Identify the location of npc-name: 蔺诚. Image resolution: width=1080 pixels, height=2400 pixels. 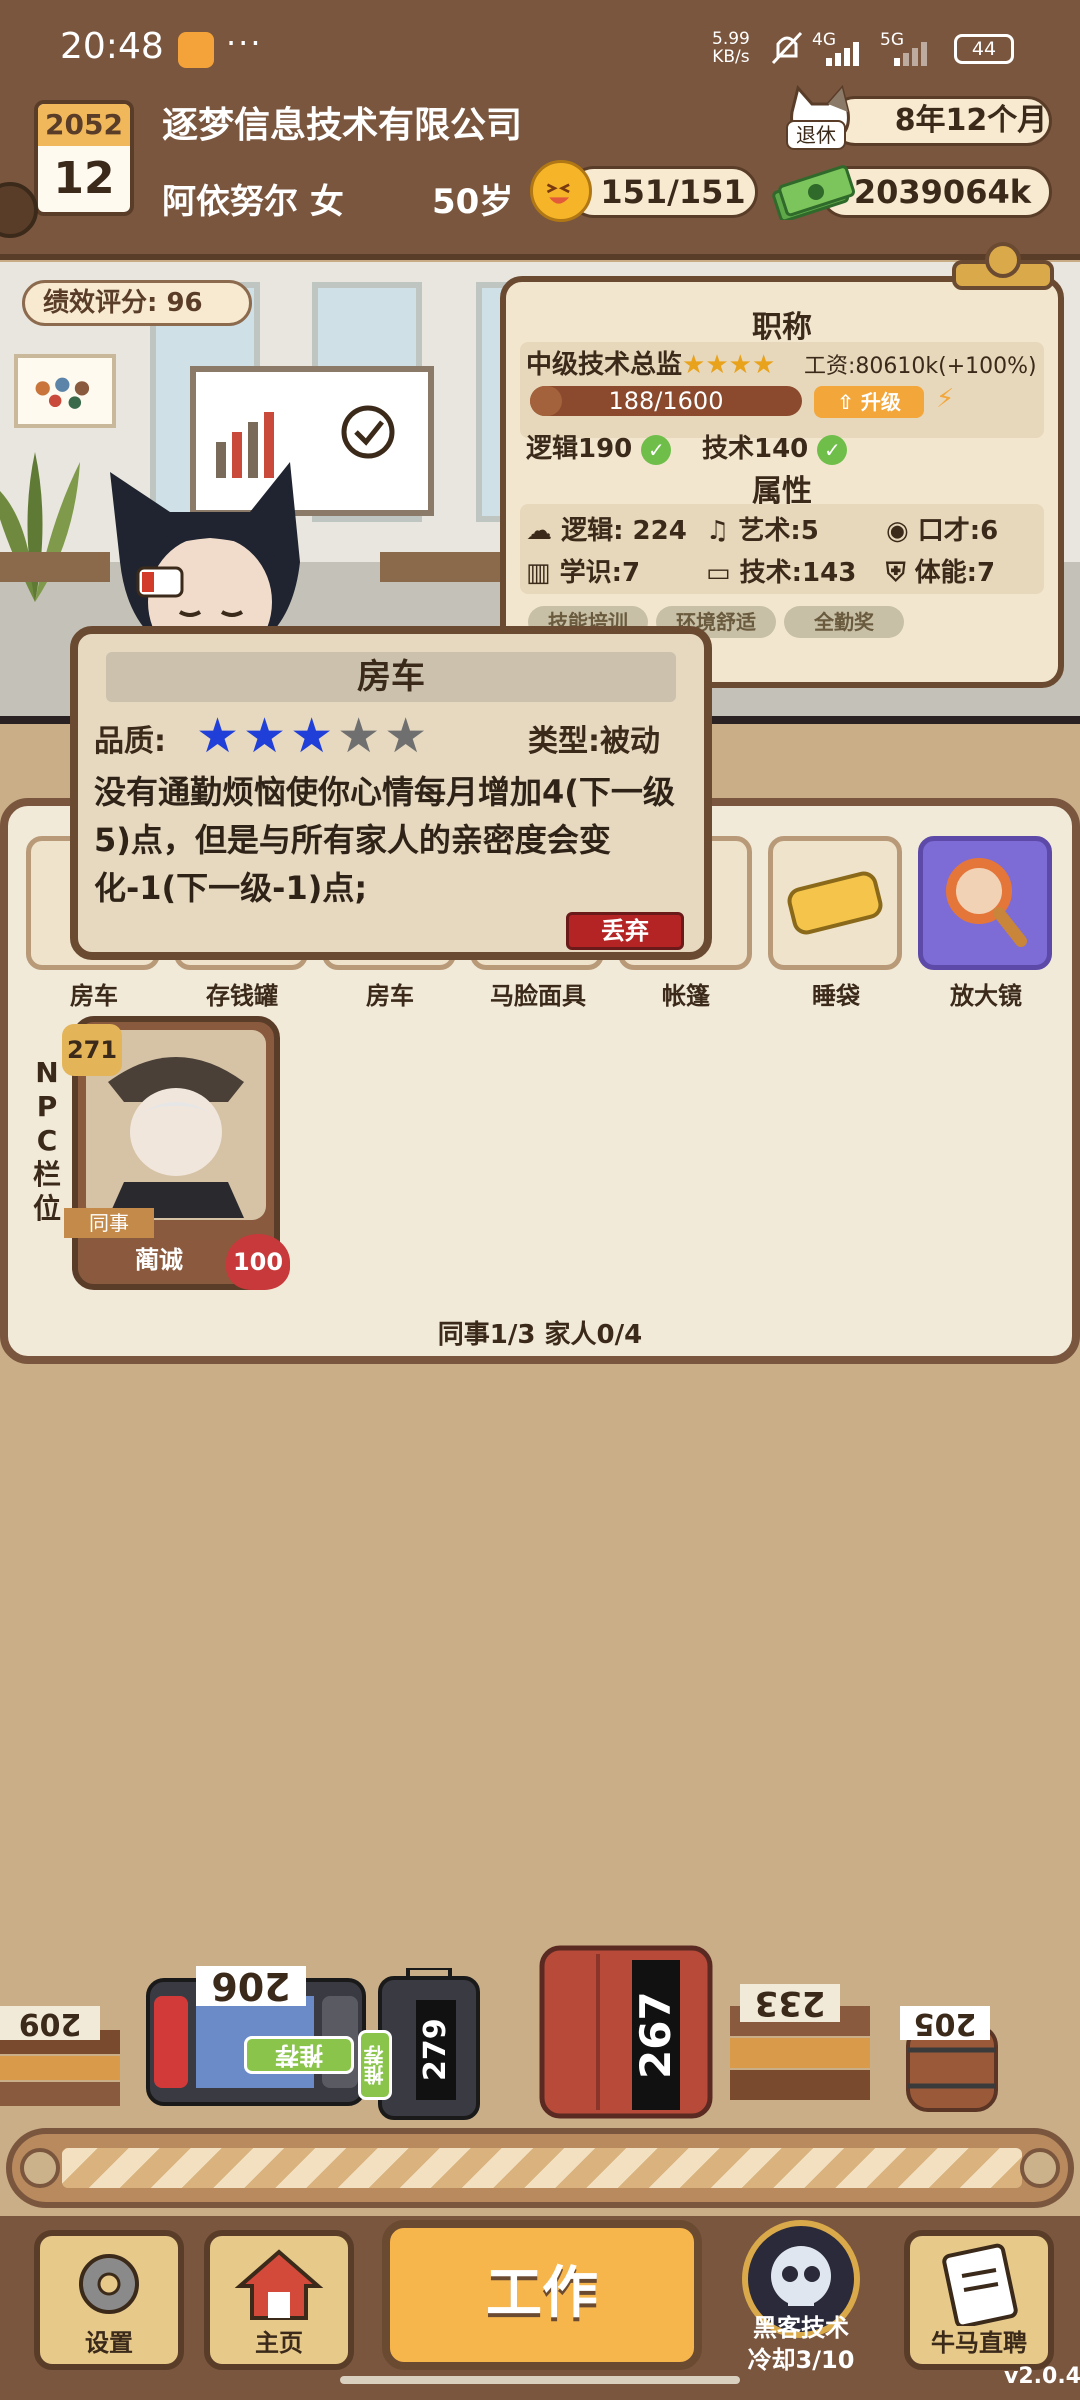
(159, 1260).